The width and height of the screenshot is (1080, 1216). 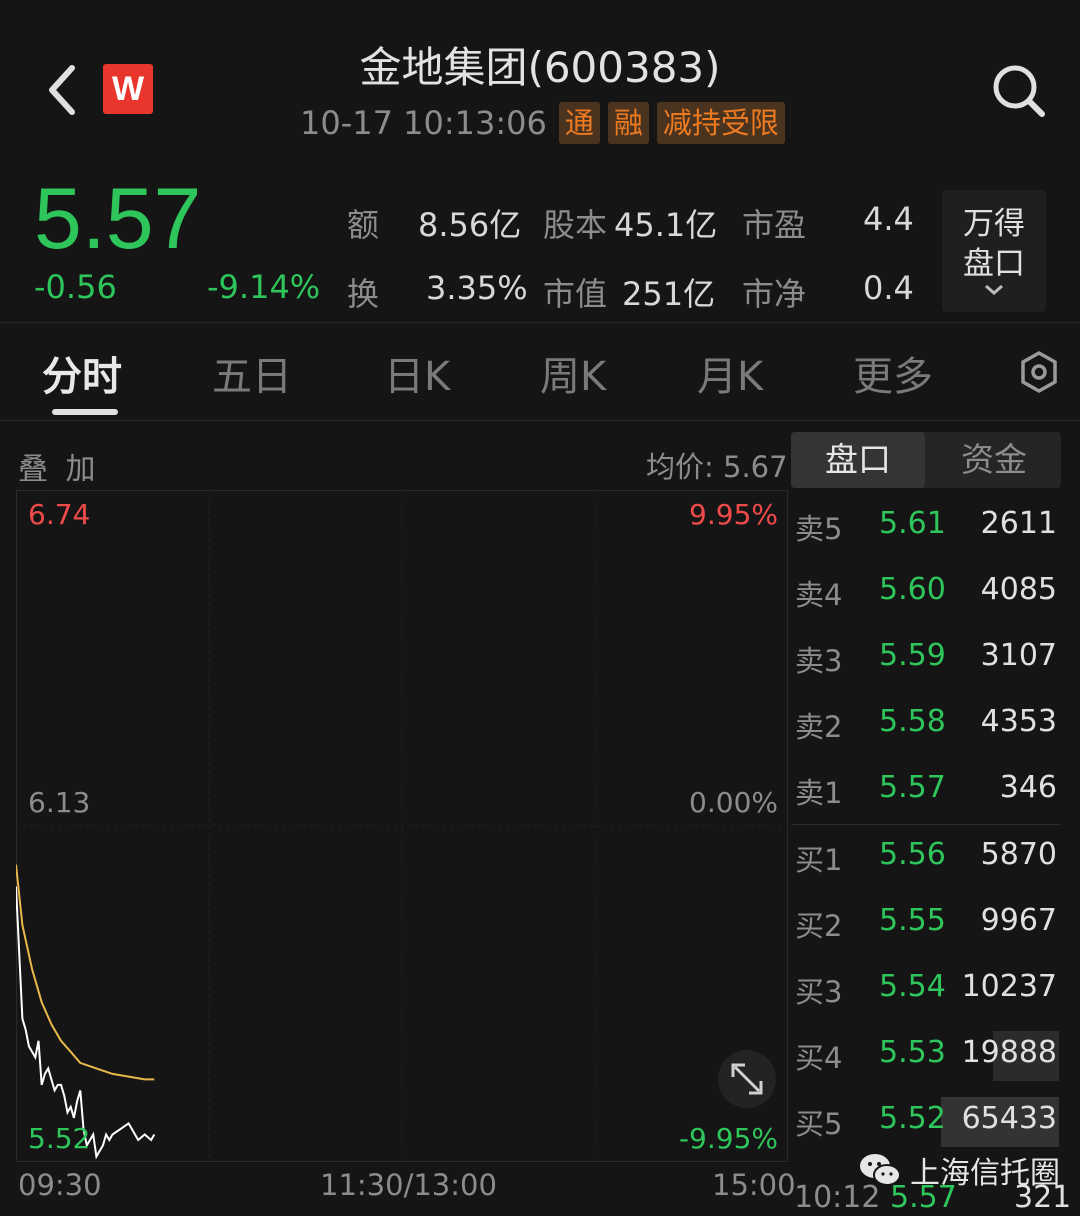 I want to click on wande-orderbook-button: 万得 盘口, so click(x=994, y=251).